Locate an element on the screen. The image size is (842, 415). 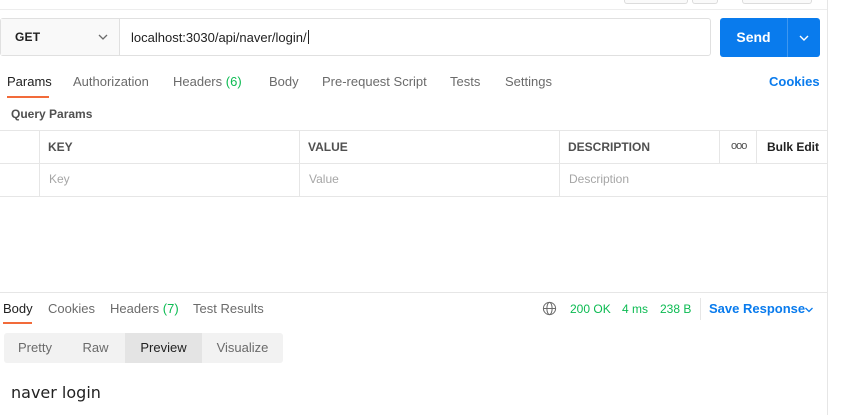
column-header-value: VALUE is located at coordinates (328, 147).